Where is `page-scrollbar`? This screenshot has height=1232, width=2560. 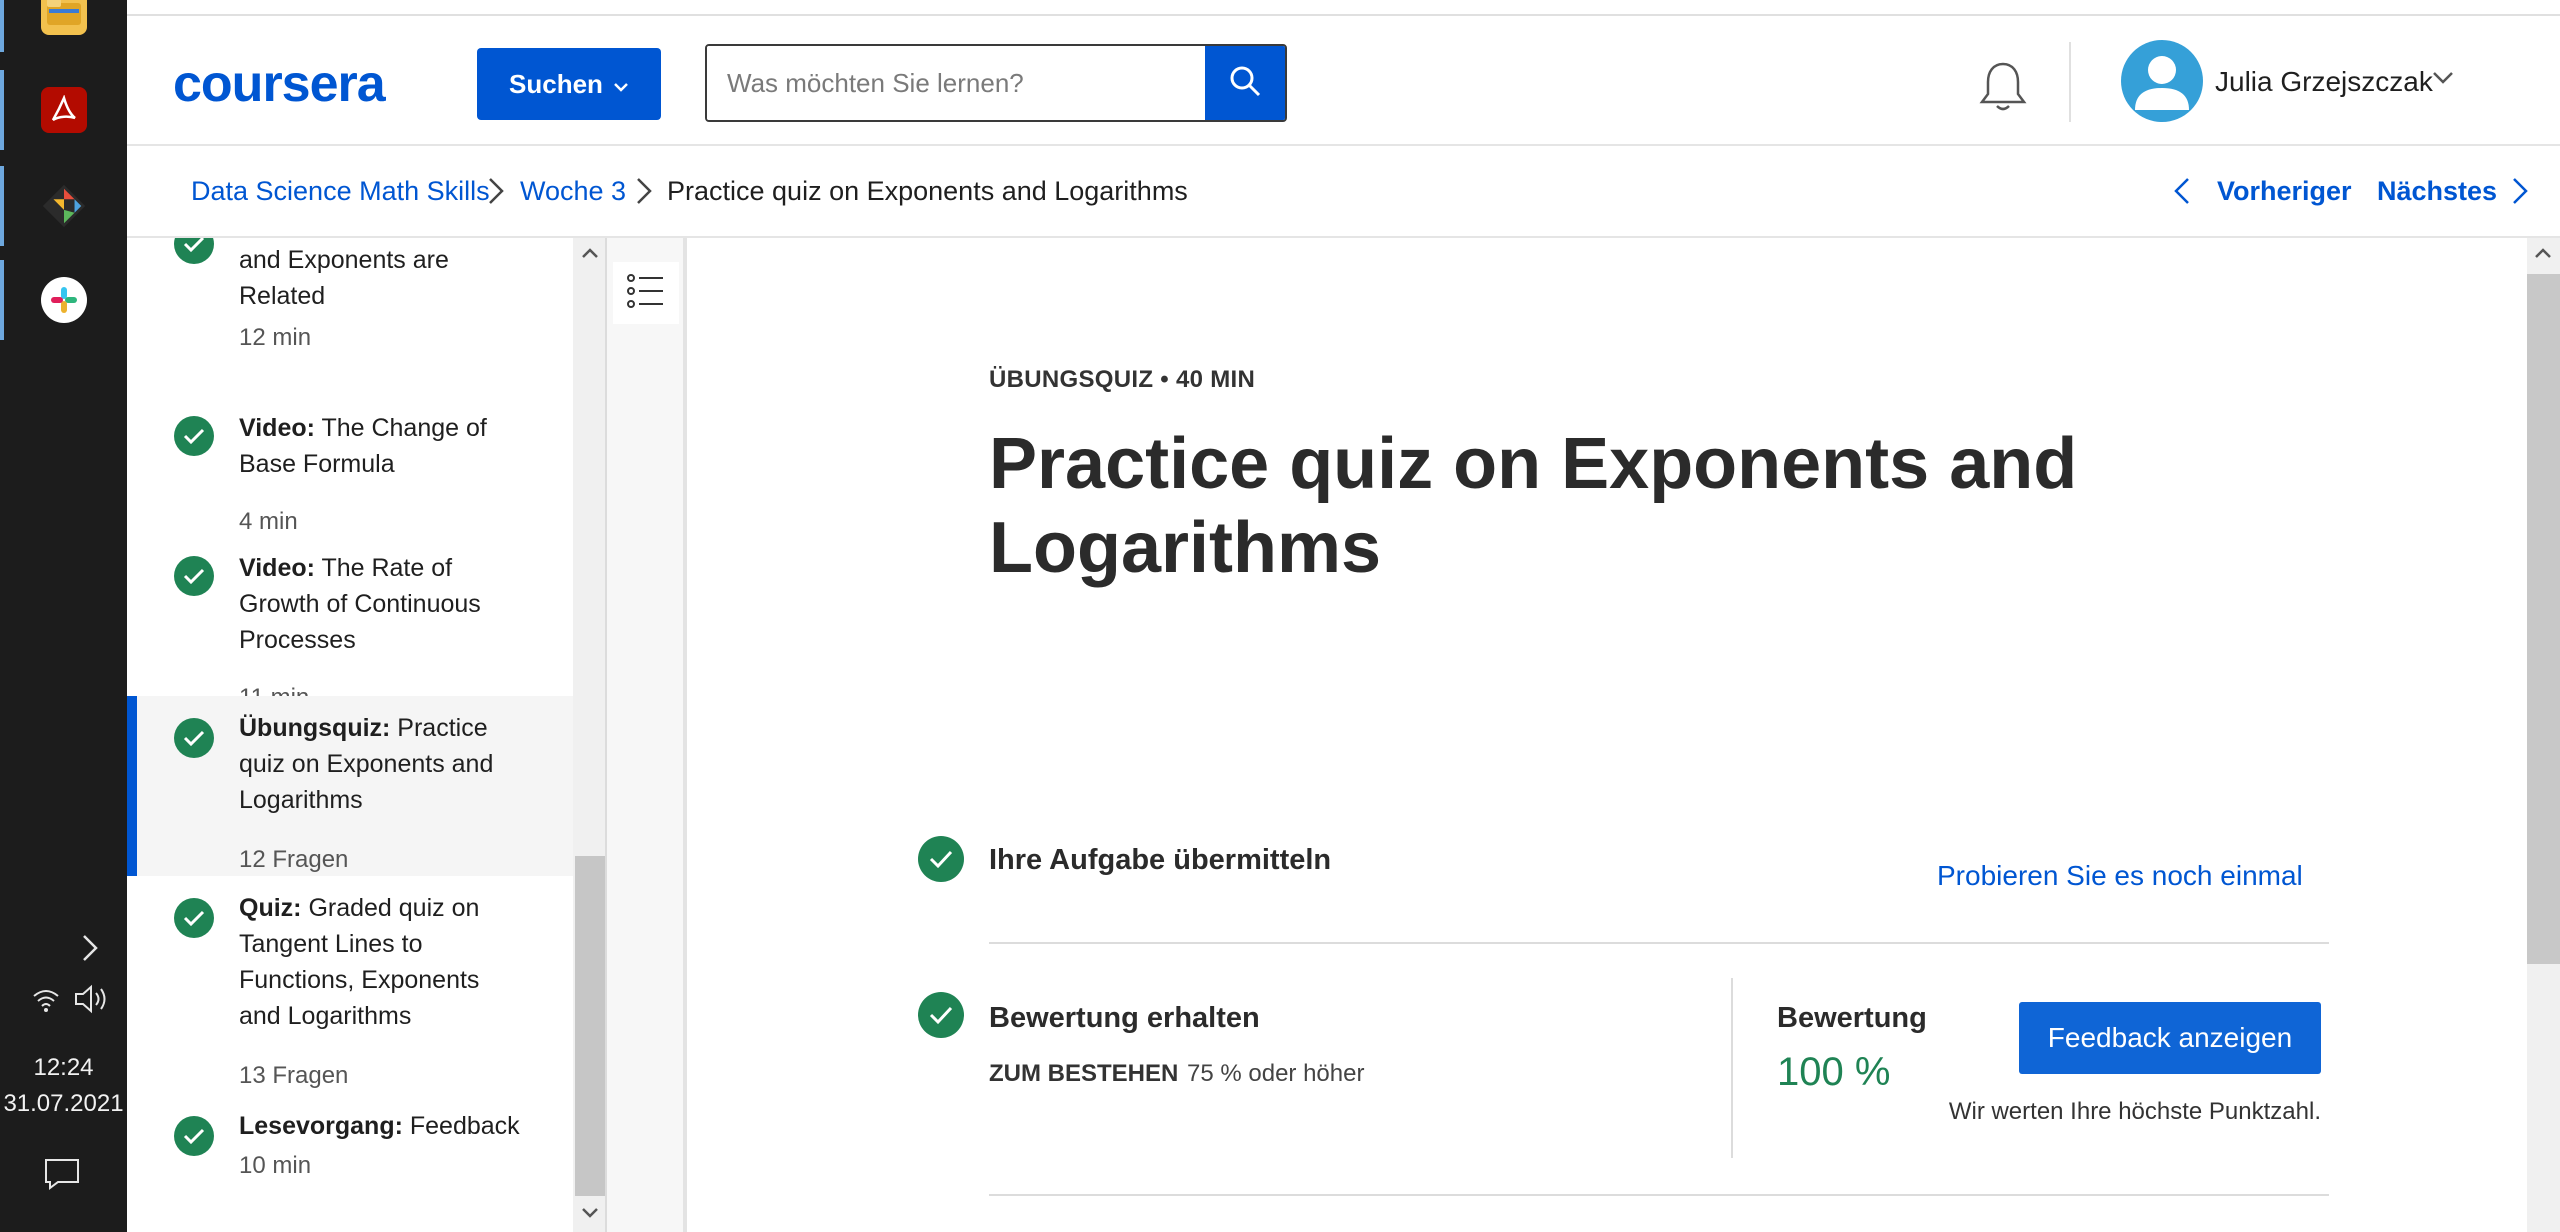
page-scrollbar is located at coordinates (2543, 735).